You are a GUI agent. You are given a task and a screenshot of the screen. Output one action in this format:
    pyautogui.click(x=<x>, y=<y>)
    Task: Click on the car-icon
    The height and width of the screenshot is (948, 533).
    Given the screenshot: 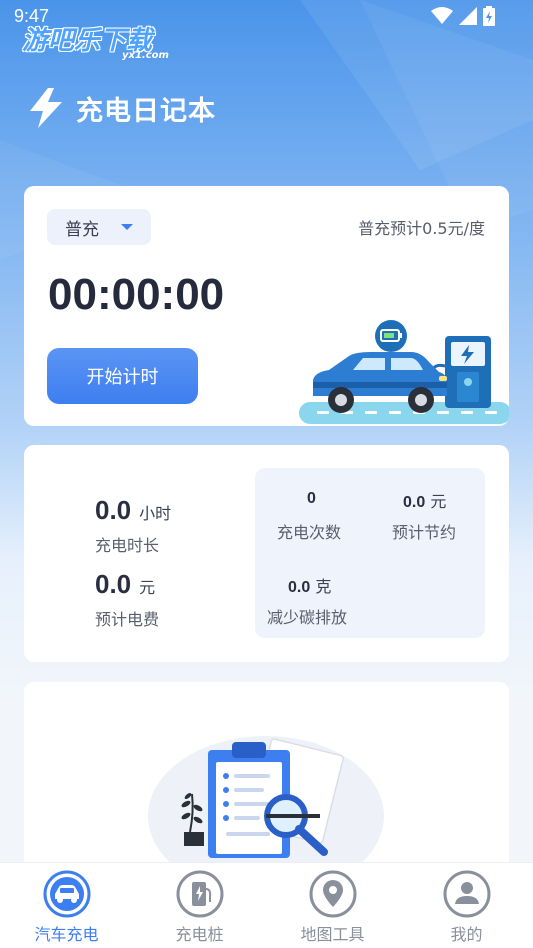 What is the action you would take?
    pyautogui.click(x=66, y=894)
    